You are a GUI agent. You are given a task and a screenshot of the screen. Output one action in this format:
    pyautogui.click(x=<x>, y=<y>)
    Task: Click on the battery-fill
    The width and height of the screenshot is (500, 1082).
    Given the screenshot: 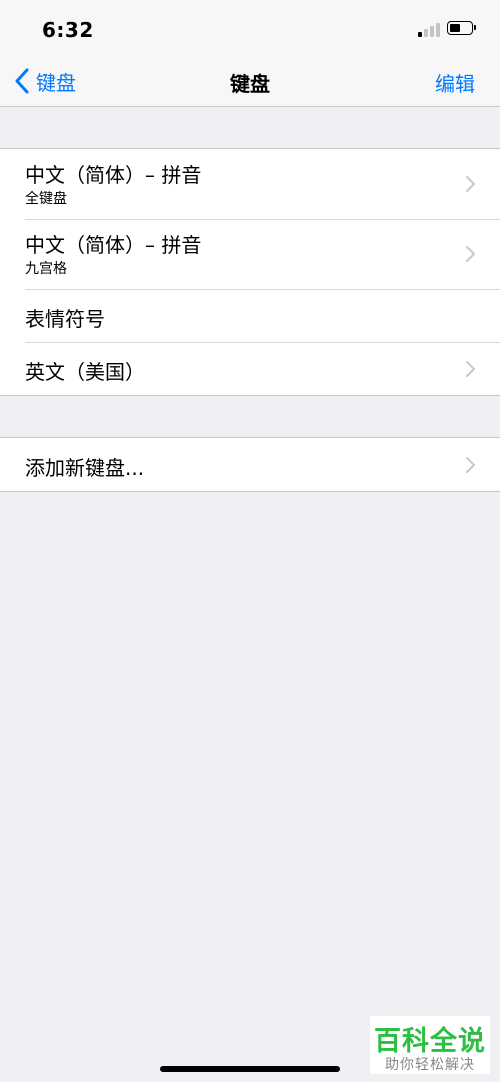 What is the action you would take?
    pyautogui.click(x=455, y=28)
    